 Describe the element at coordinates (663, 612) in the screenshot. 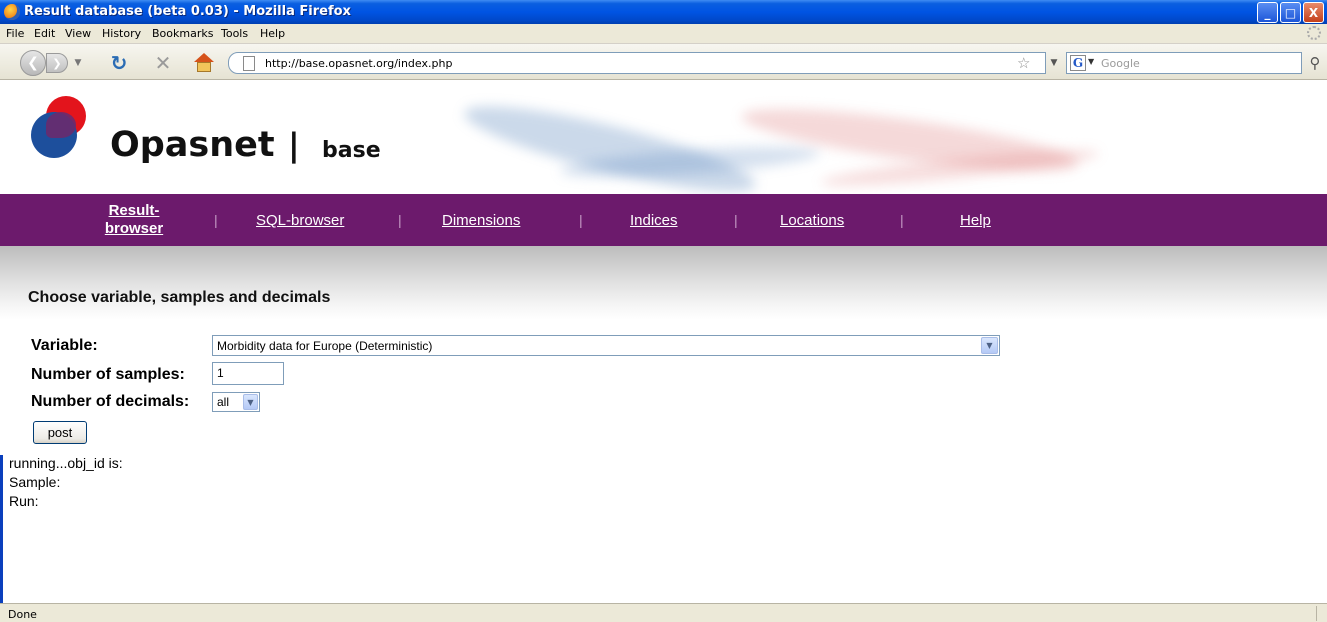

I see `status-bar: Done` at that location.